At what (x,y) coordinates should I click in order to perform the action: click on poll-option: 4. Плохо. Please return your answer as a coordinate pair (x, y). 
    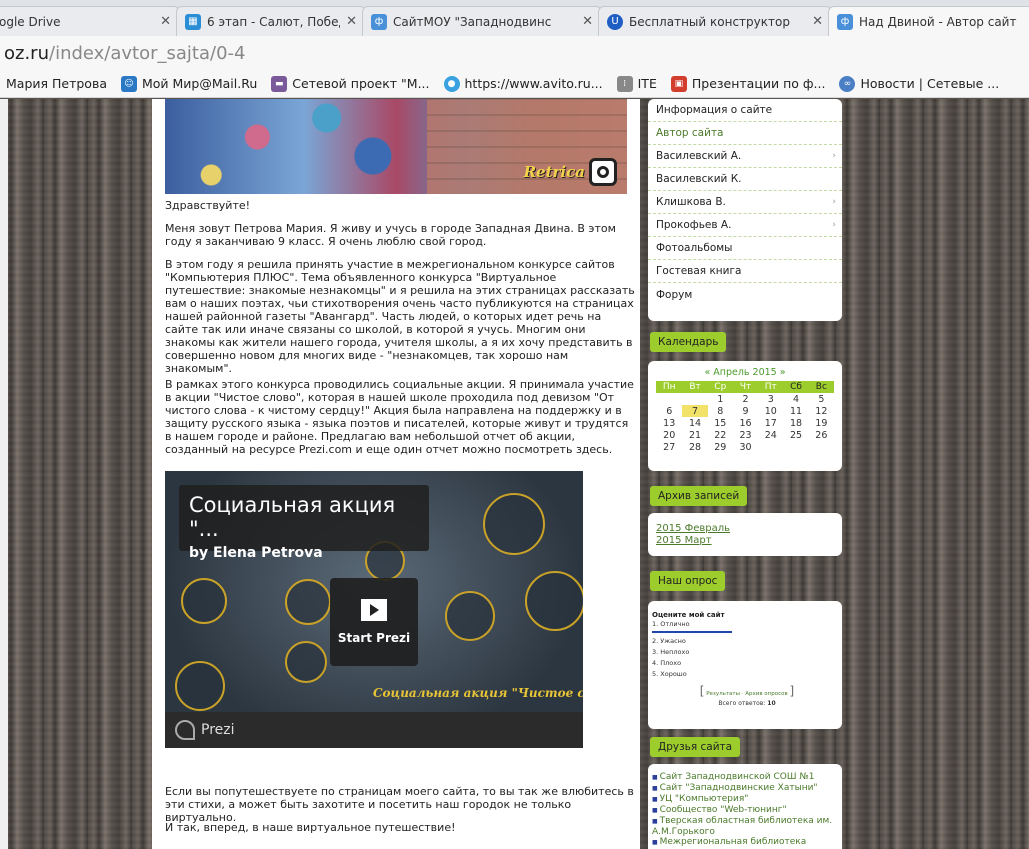
    Looking at the image, I should click on (747, 663).